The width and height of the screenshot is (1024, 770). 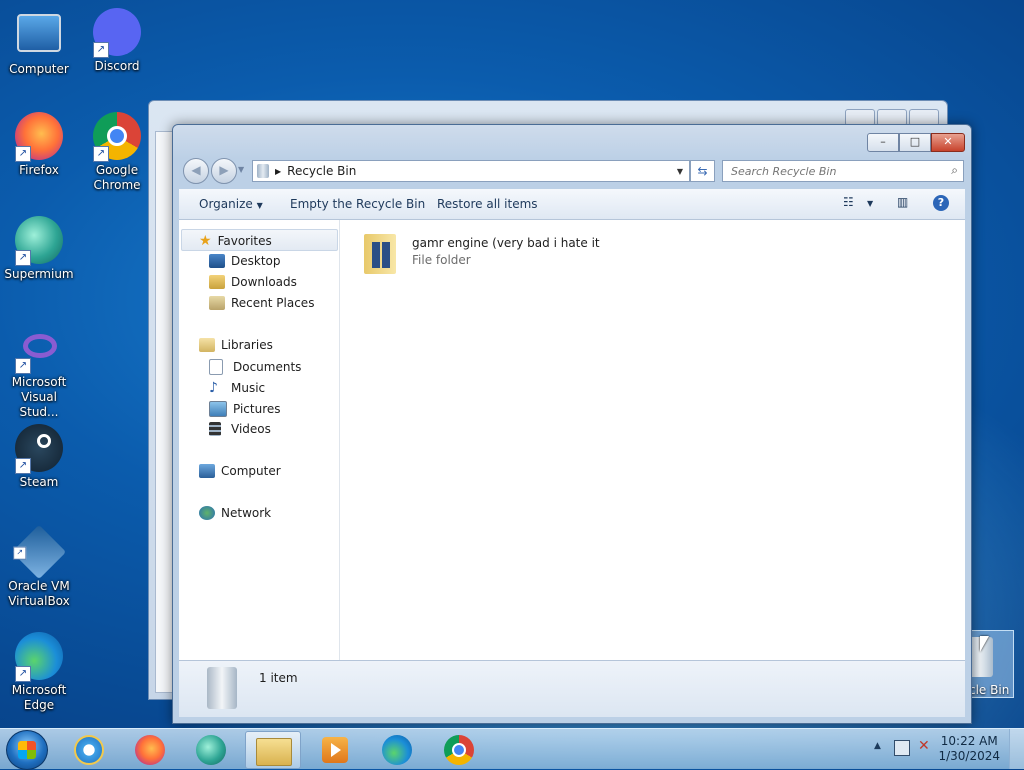 I want to click on taskbar-internet-explorer, so click(x=89, y=749).